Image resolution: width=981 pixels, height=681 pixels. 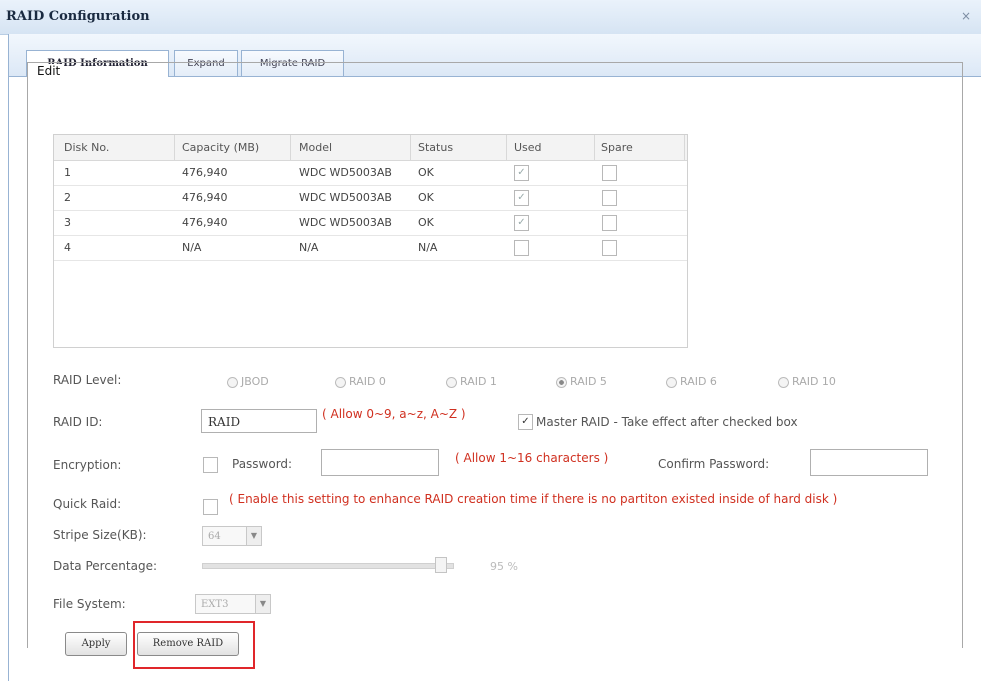 I want to click on table-row: 1 476,940 WDC WD5003AB OK ✓, so click(x=370, y=173).